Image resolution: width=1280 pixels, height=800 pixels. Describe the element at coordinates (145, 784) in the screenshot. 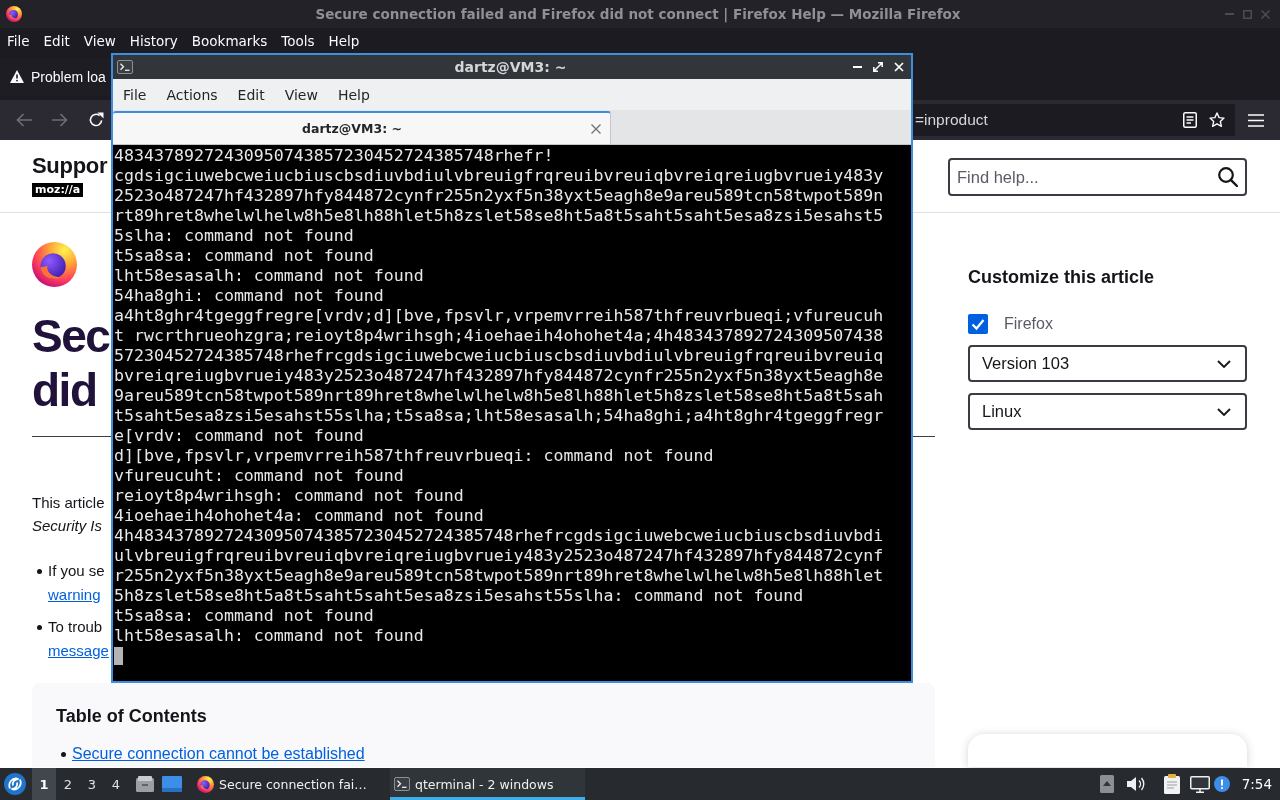

I see `file-manager-icon` at that location.